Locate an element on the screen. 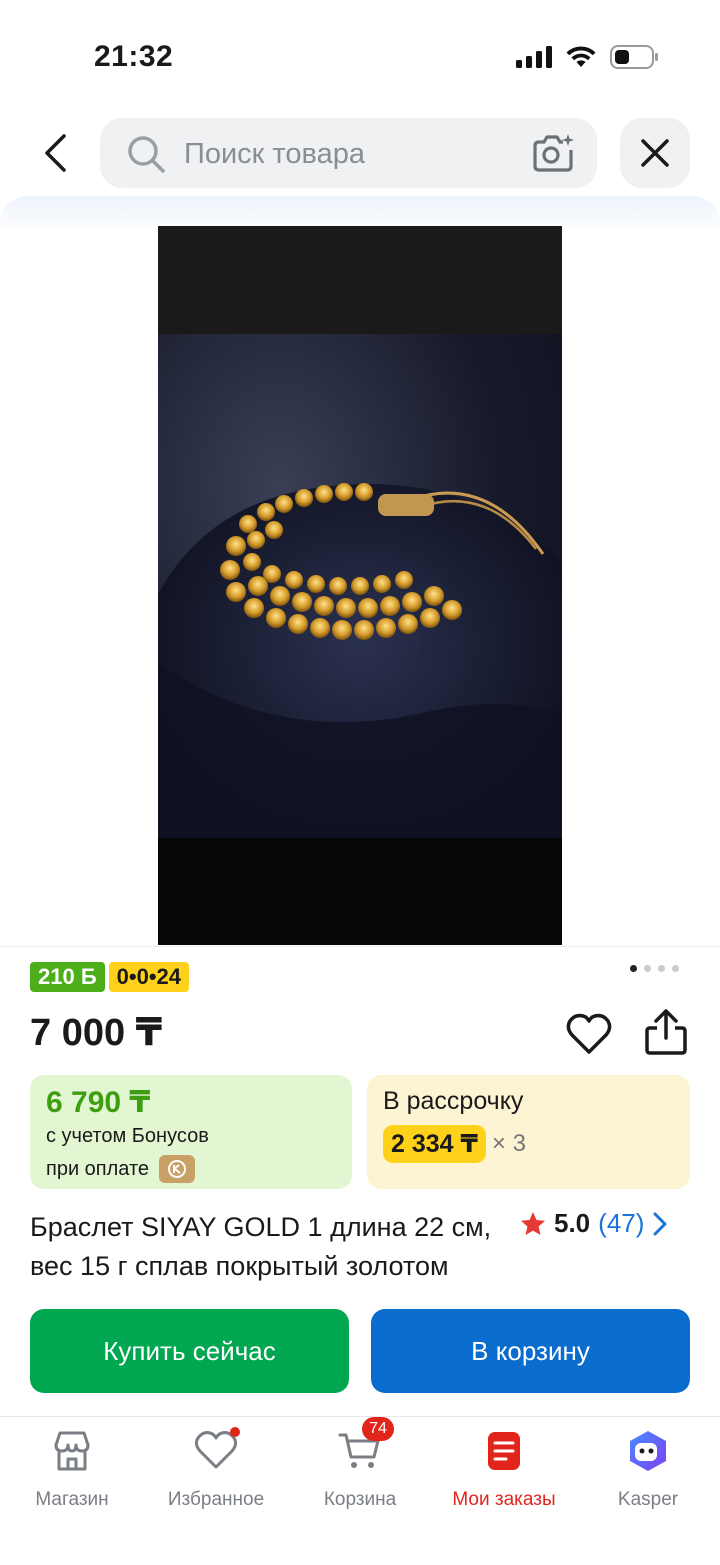  status-time: 21:32 is located at coordinates (134, 56).